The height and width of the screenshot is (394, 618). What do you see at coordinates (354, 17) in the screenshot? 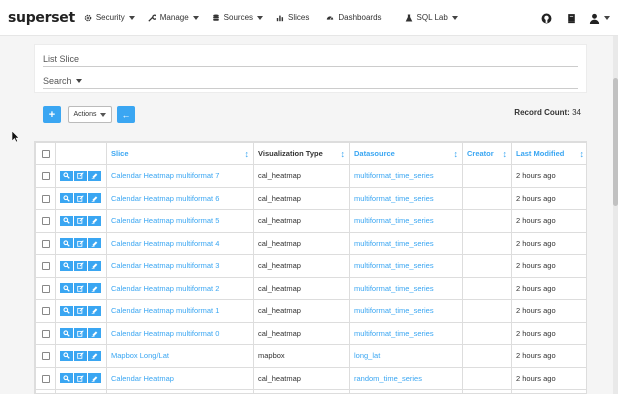
I see `nav-dashboards: Dashboards` at bounding box center [354, 17].